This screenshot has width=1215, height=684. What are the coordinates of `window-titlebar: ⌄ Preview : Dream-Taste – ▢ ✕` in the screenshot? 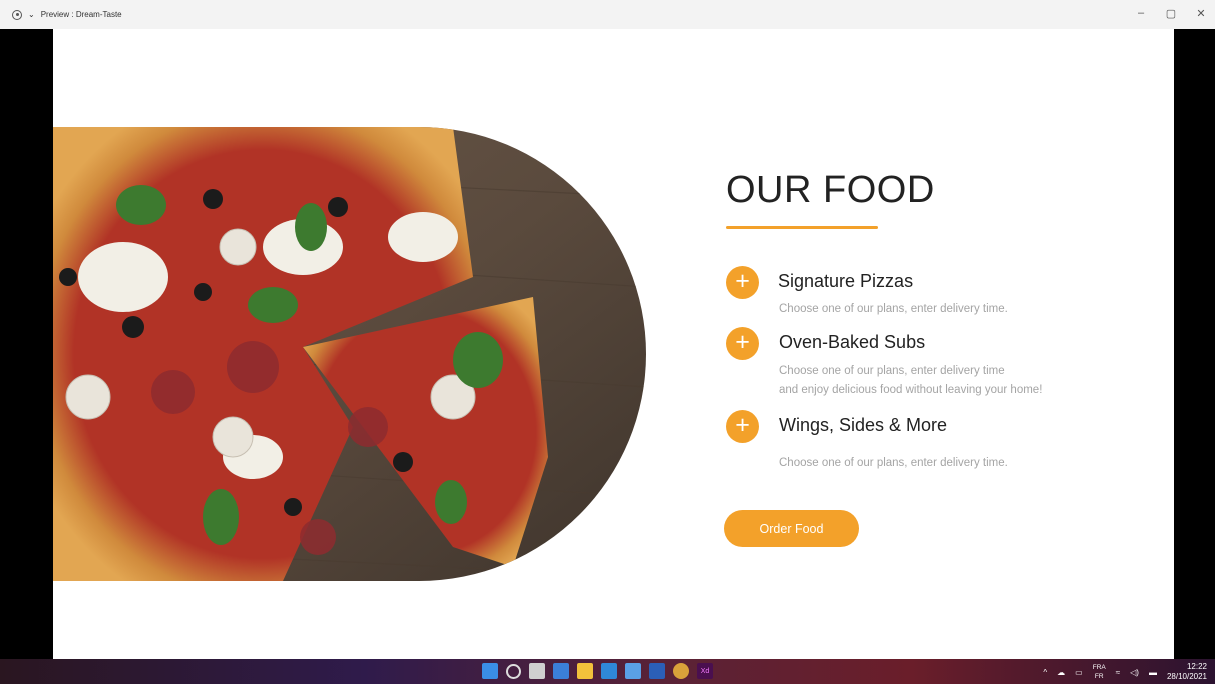 It's located at (607, 15).